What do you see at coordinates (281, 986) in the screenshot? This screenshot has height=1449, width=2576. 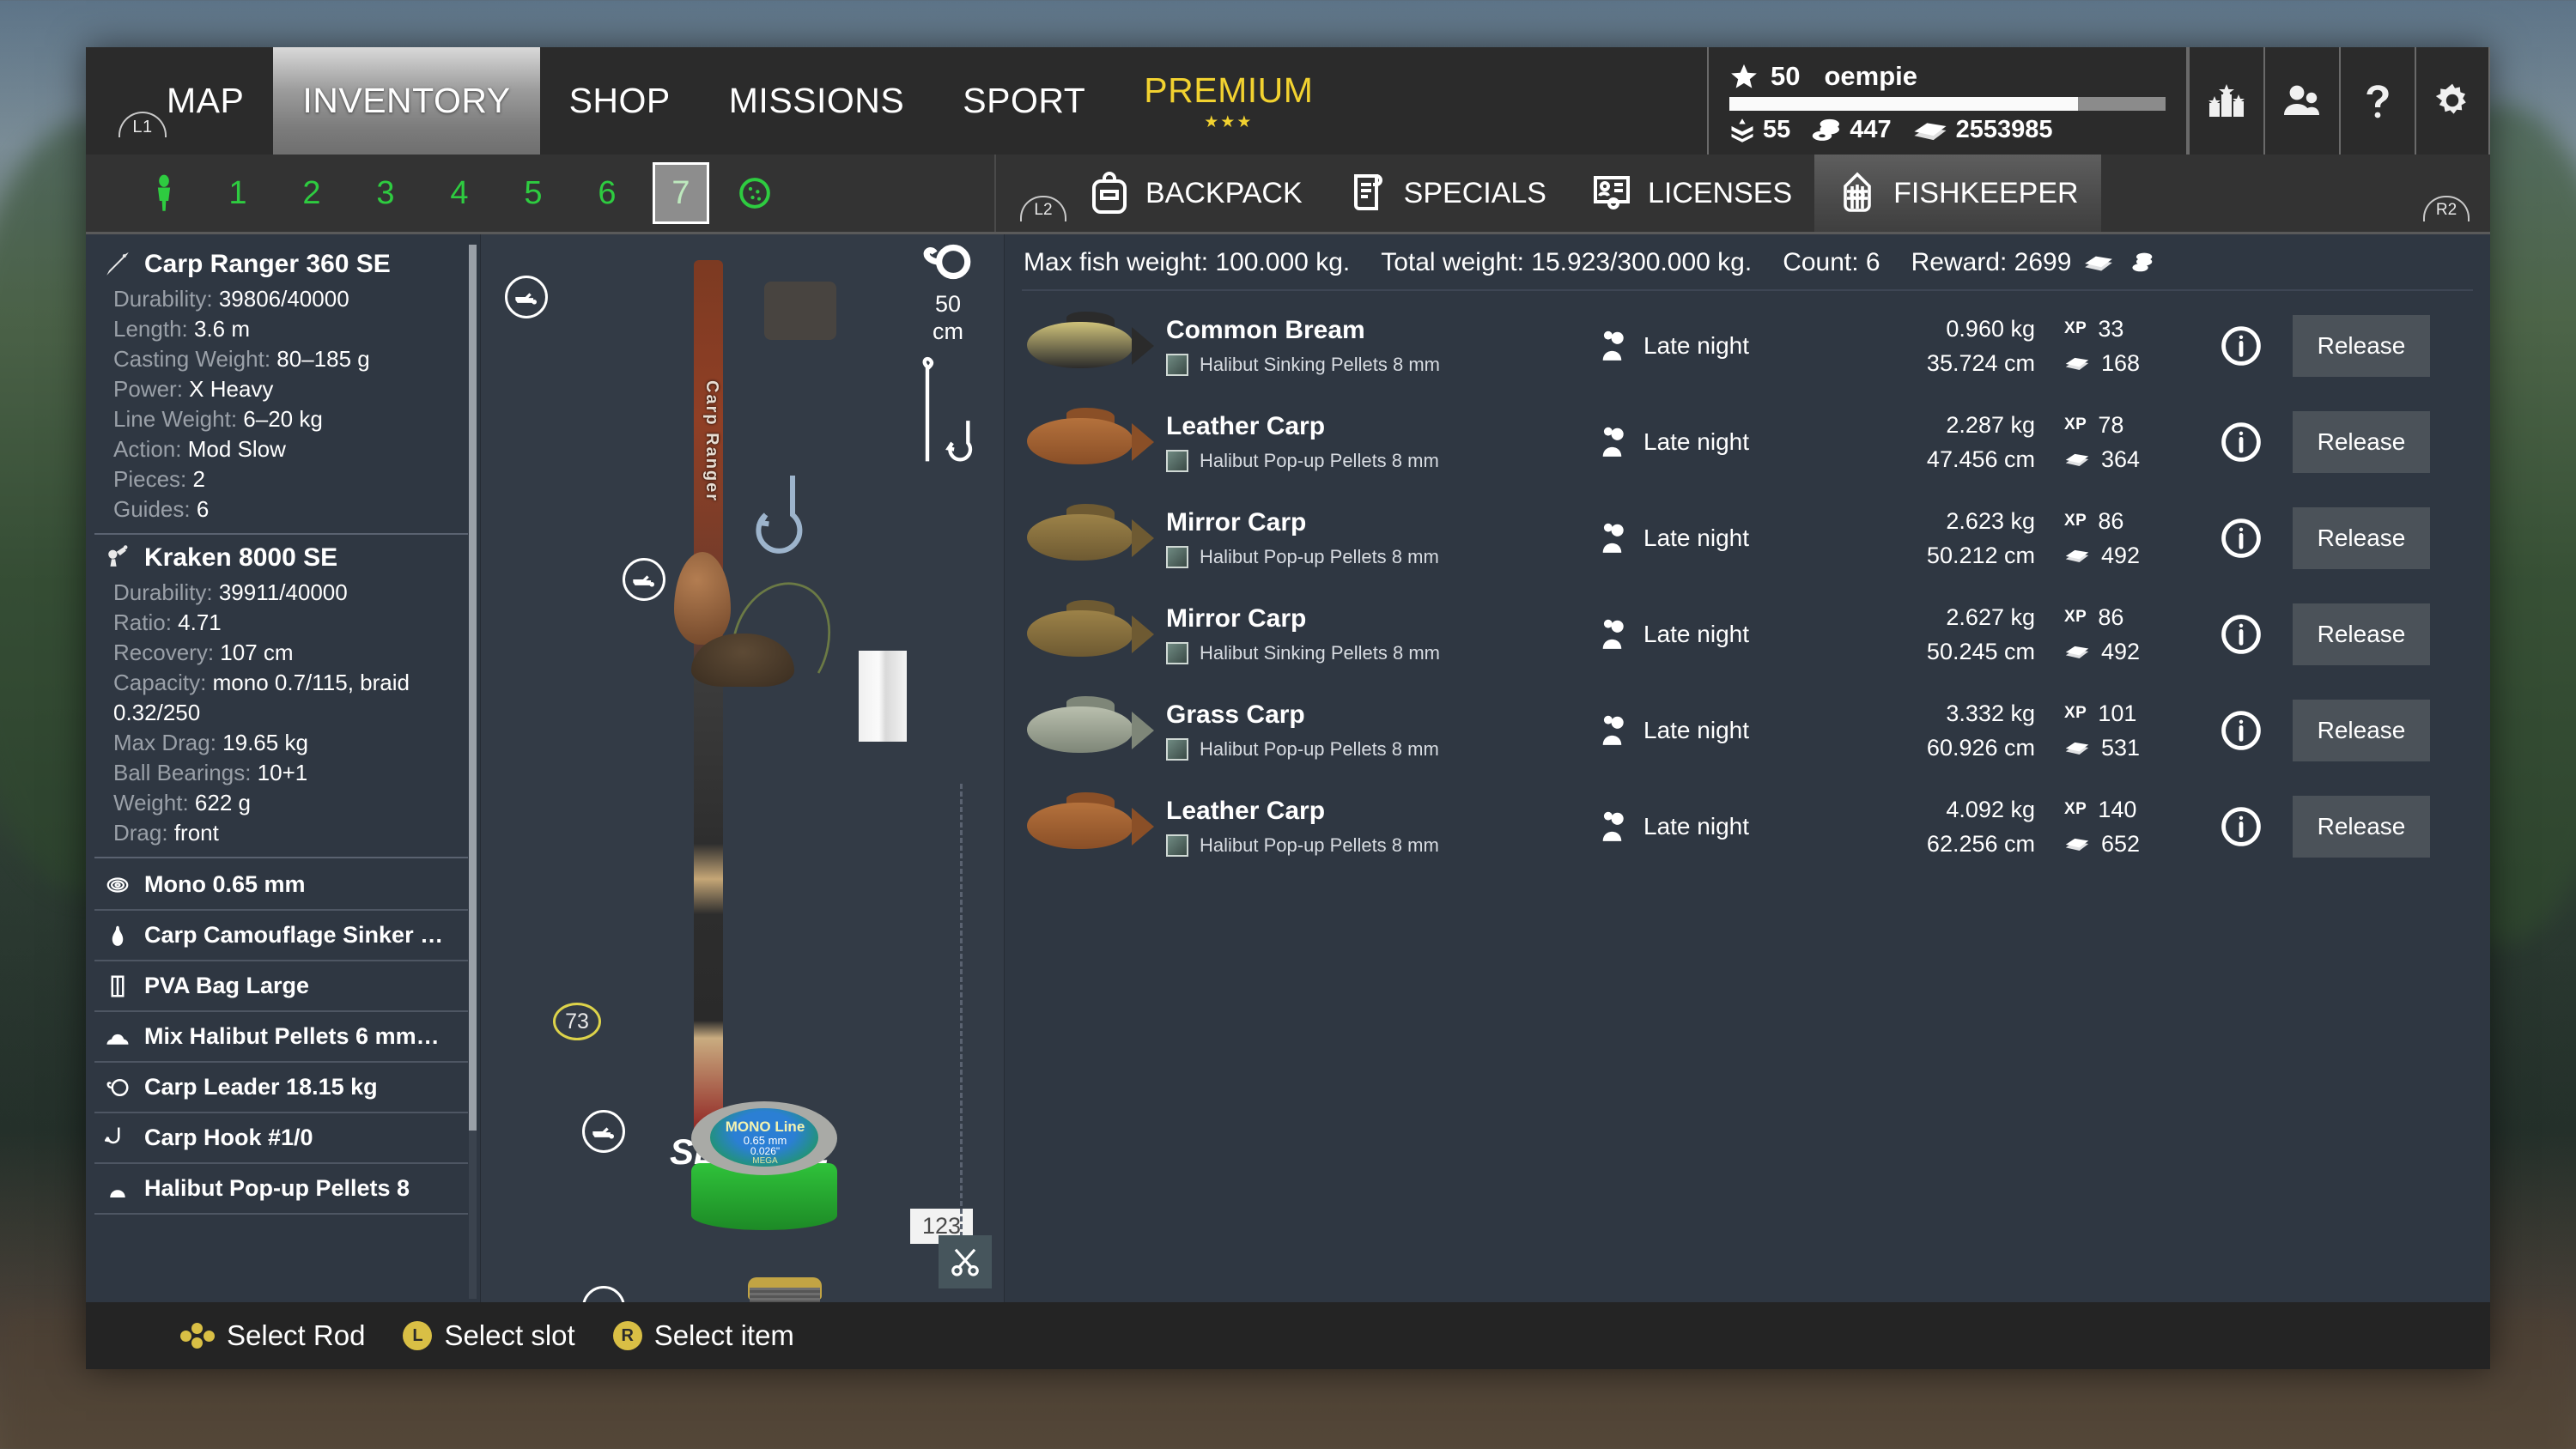 I see `equipment-item-pva-bag: PVA Bag Large` at bounding box center [281, 986].